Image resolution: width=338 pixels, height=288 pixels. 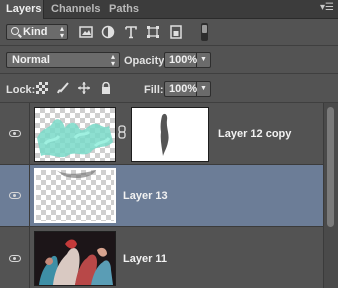 I want to click on filter-row: Kind ▴ ▾, so click(x=169, y=32).